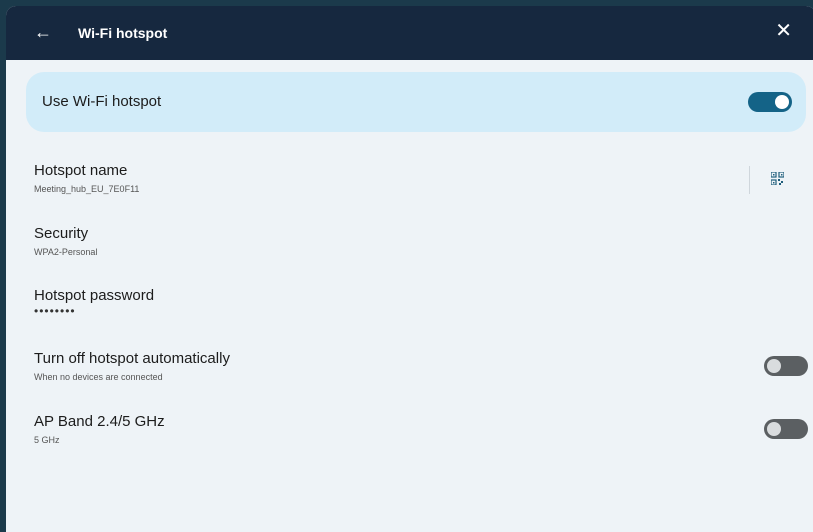 The width and height of the screenshot is (813, 532). Describe the element at coordinates (416, 102) in the screenshot. I see `use-hotspot-card: Use Wi-Fi hotspot` at that location.